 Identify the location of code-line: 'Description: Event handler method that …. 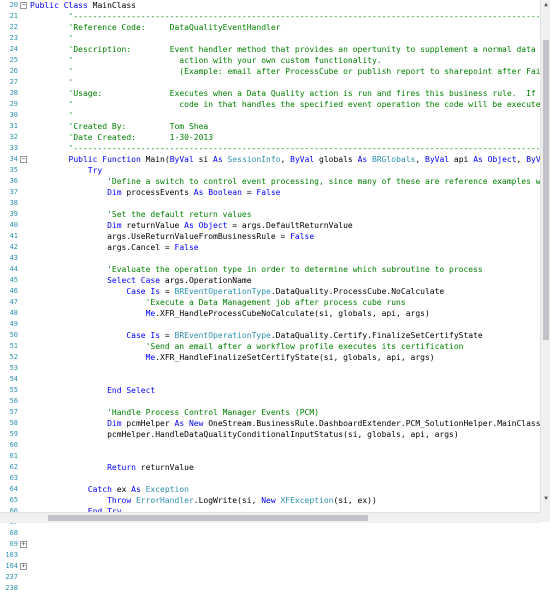
(285, 49).